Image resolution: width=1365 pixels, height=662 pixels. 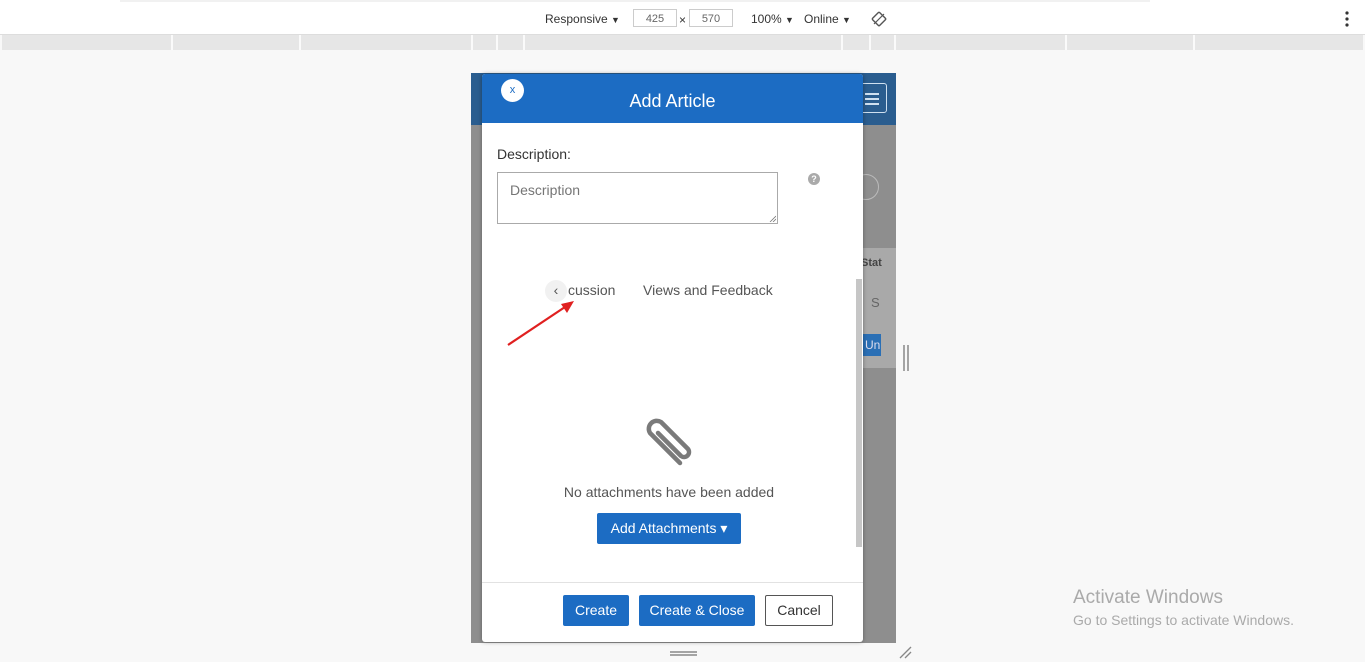 I want to click on cancel-button: Cancel, so click(x=799, y=610).